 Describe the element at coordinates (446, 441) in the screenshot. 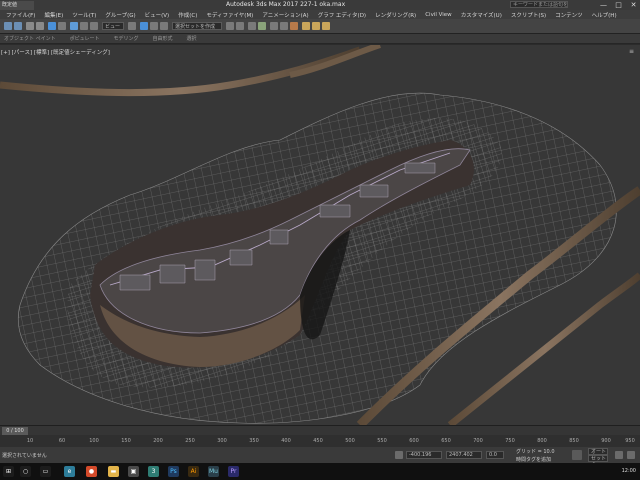

I see `tick-label: 650` at that location.